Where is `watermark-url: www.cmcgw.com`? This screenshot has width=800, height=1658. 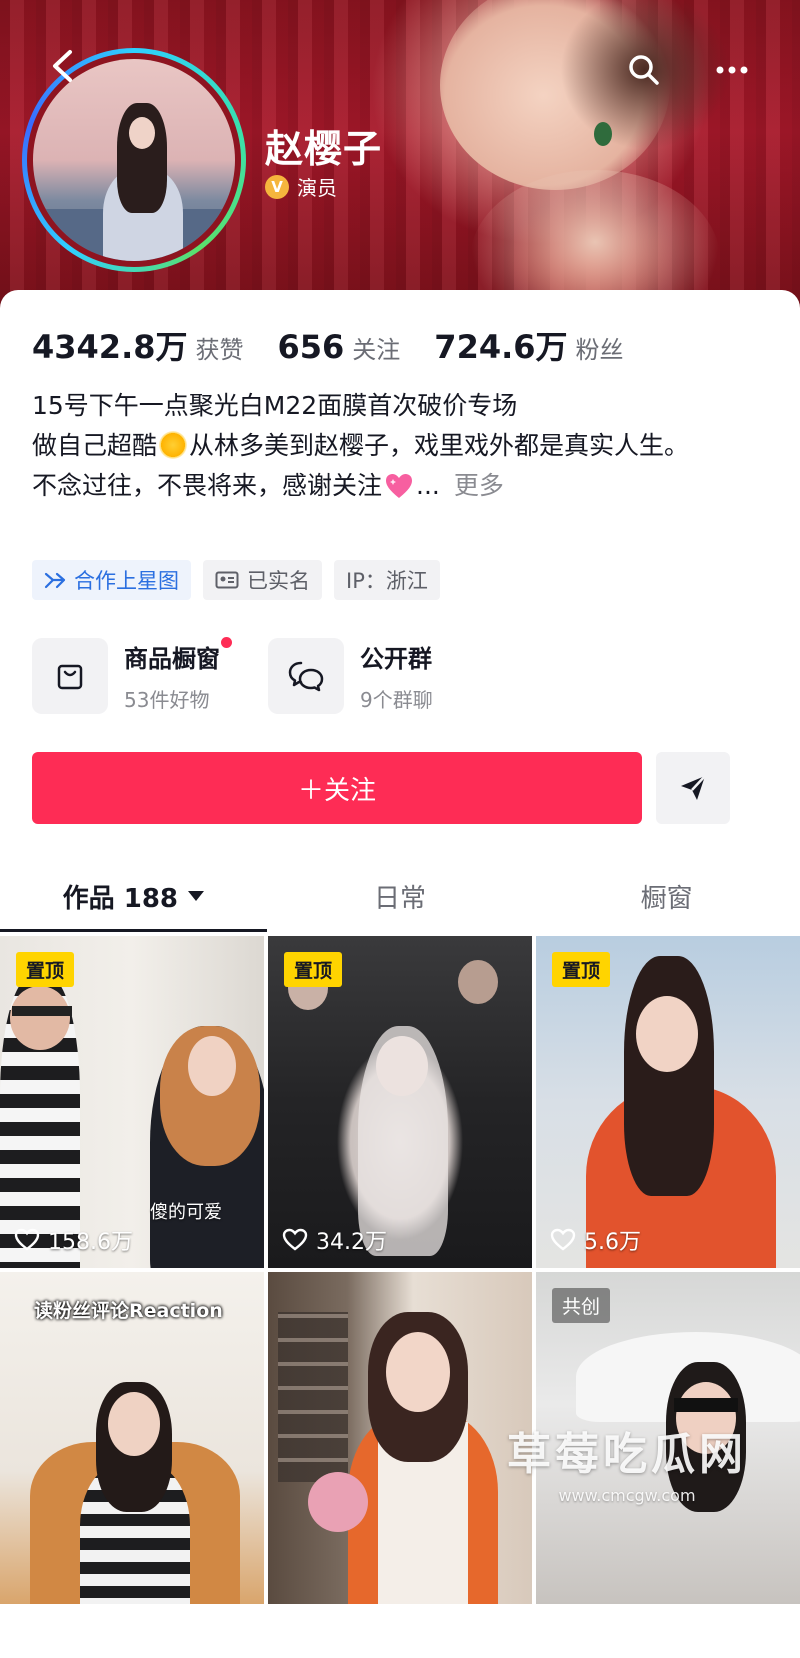
watermark-url: www.cmcgw.com is located at coordinates (627, 1495).